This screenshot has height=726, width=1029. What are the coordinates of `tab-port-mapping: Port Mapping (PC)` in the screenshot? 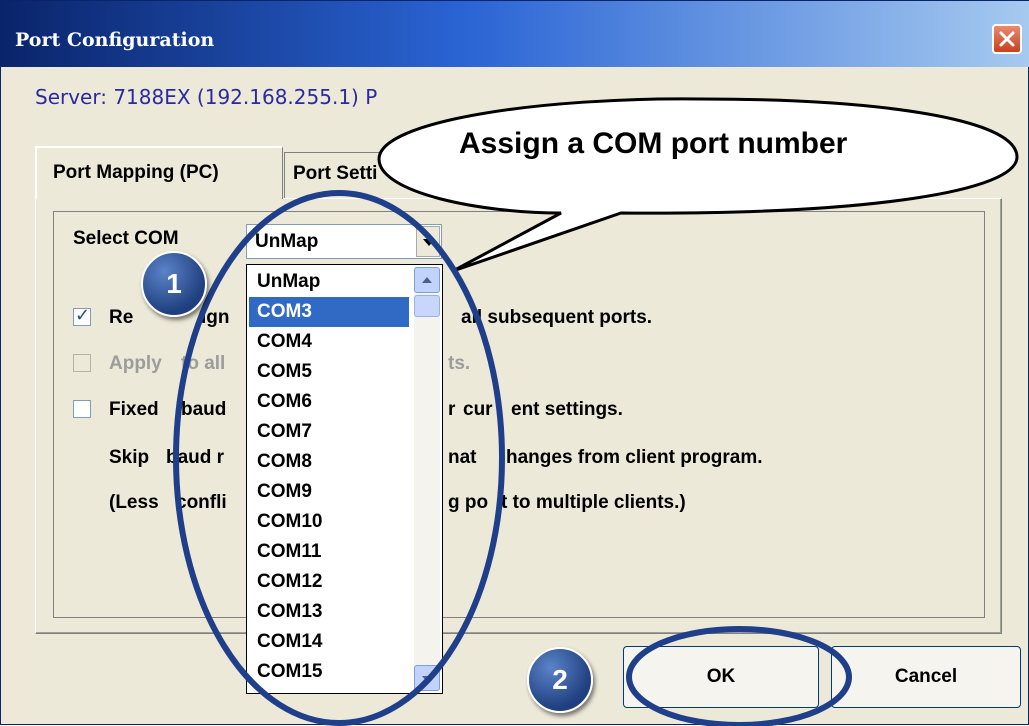 It's located at (159, 172).